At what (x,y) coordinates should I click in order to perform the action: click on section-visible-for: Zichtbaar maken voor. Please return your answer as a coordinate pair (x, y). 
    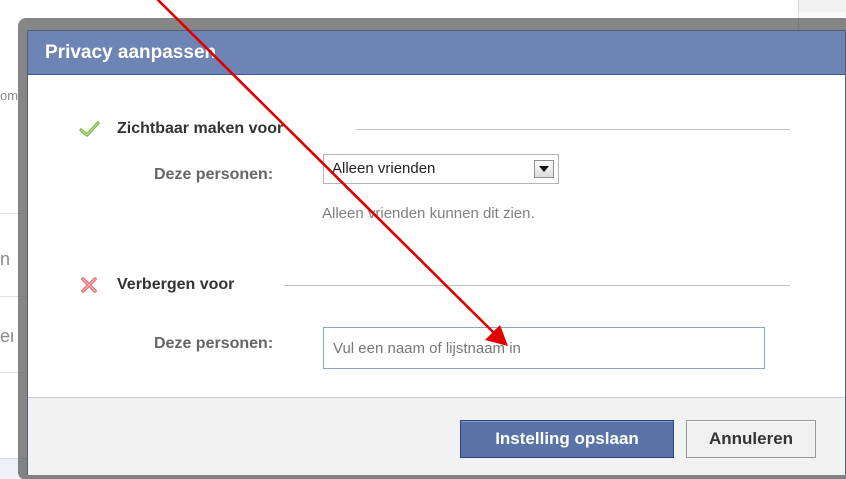
    Looking at the image, I should click on (180, 129).